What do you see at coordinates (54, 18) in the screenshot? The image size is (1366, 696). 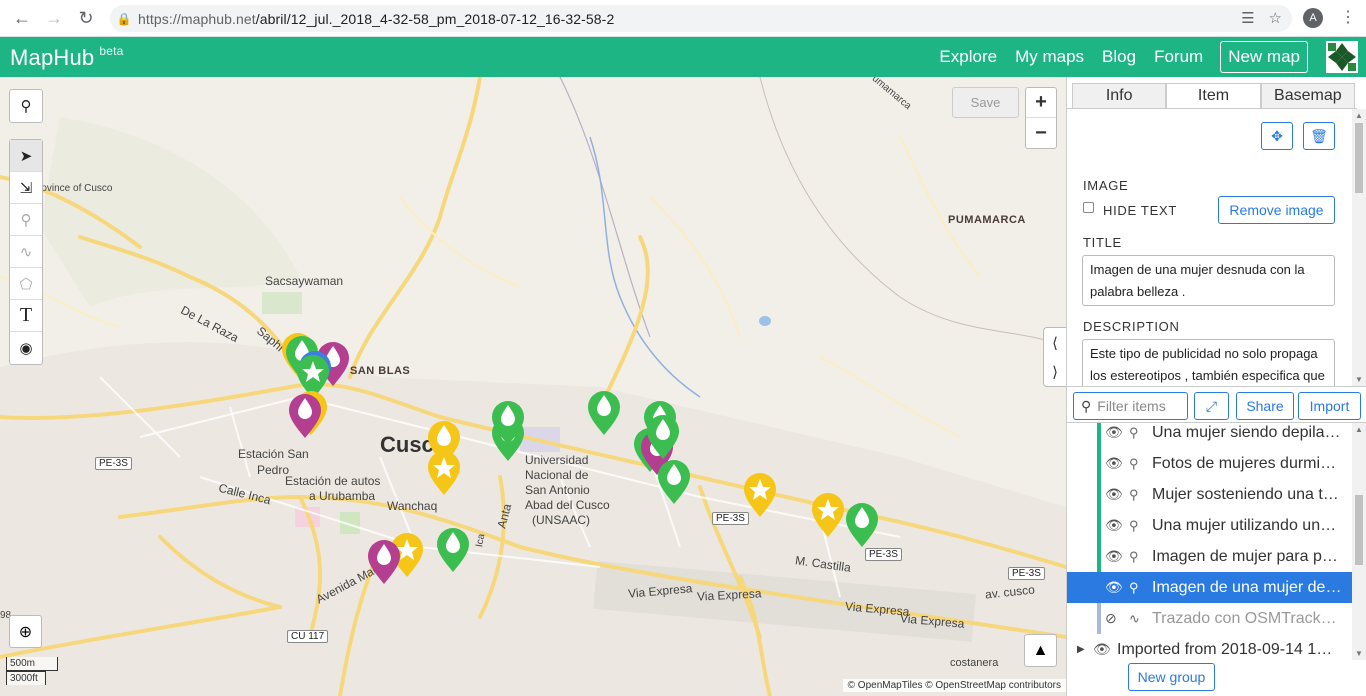 I see `forward-arrow-icon: →` at bounding box center [54, 18].